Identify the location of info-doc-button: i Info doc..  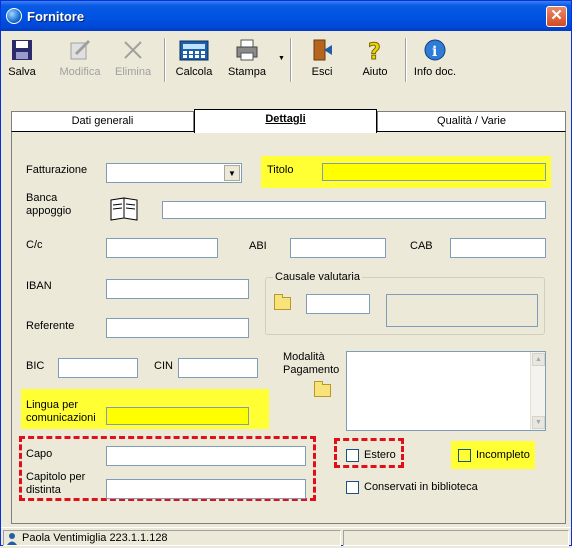
(435, 58).